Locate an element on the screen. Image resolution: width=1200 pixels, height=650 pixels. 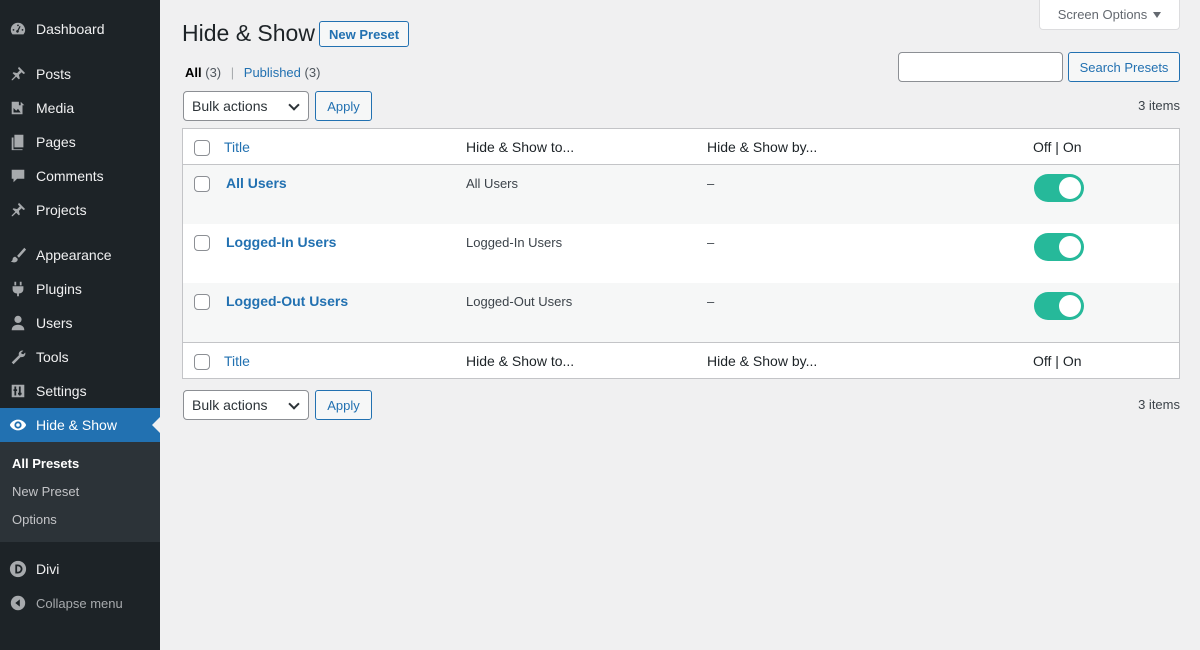
menu-item-comments: Comments is located at coordinates (80, 176).